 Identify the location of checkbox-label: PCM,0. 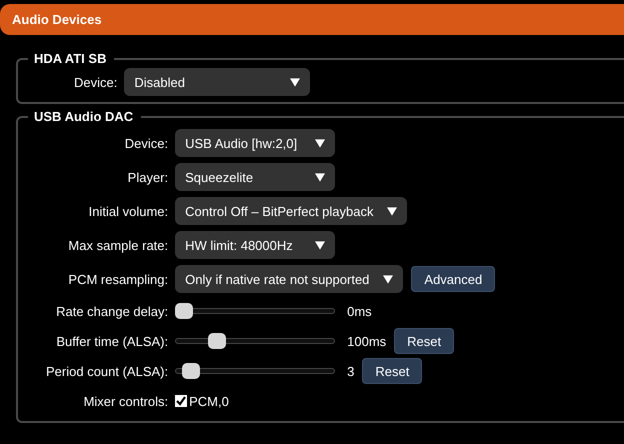
(209, 401).